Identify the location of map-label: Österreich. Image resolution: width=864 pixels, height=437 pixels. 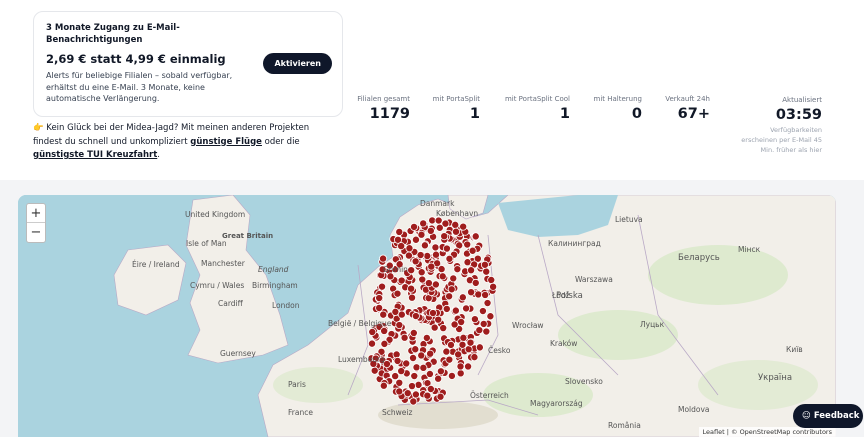
(489, 395).